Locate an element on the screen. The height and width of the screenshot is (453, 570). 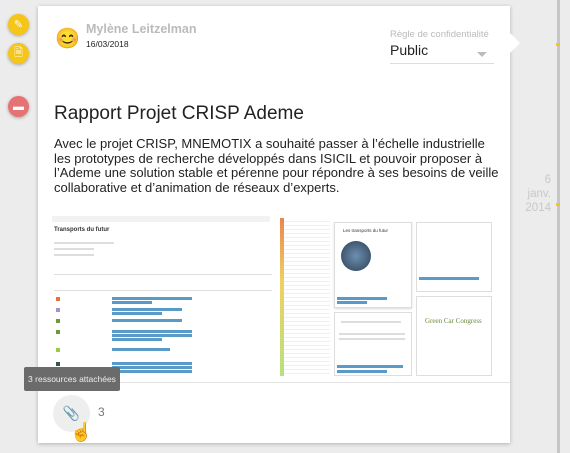
file-download-icon: 🗎 is located at coordinates (18, 53).